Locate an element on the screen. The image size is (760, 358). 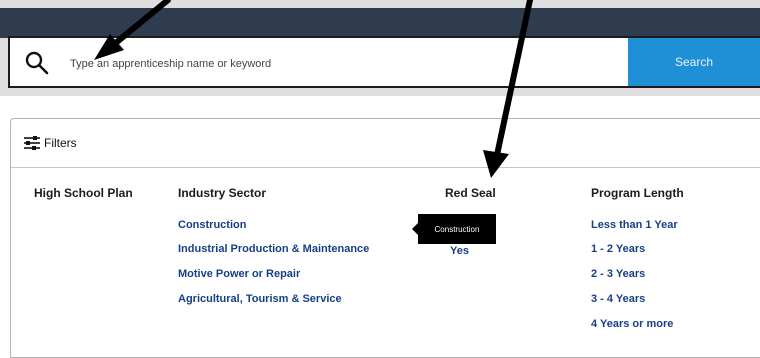
filters-label: Filters is located at coordinates (60, 143).